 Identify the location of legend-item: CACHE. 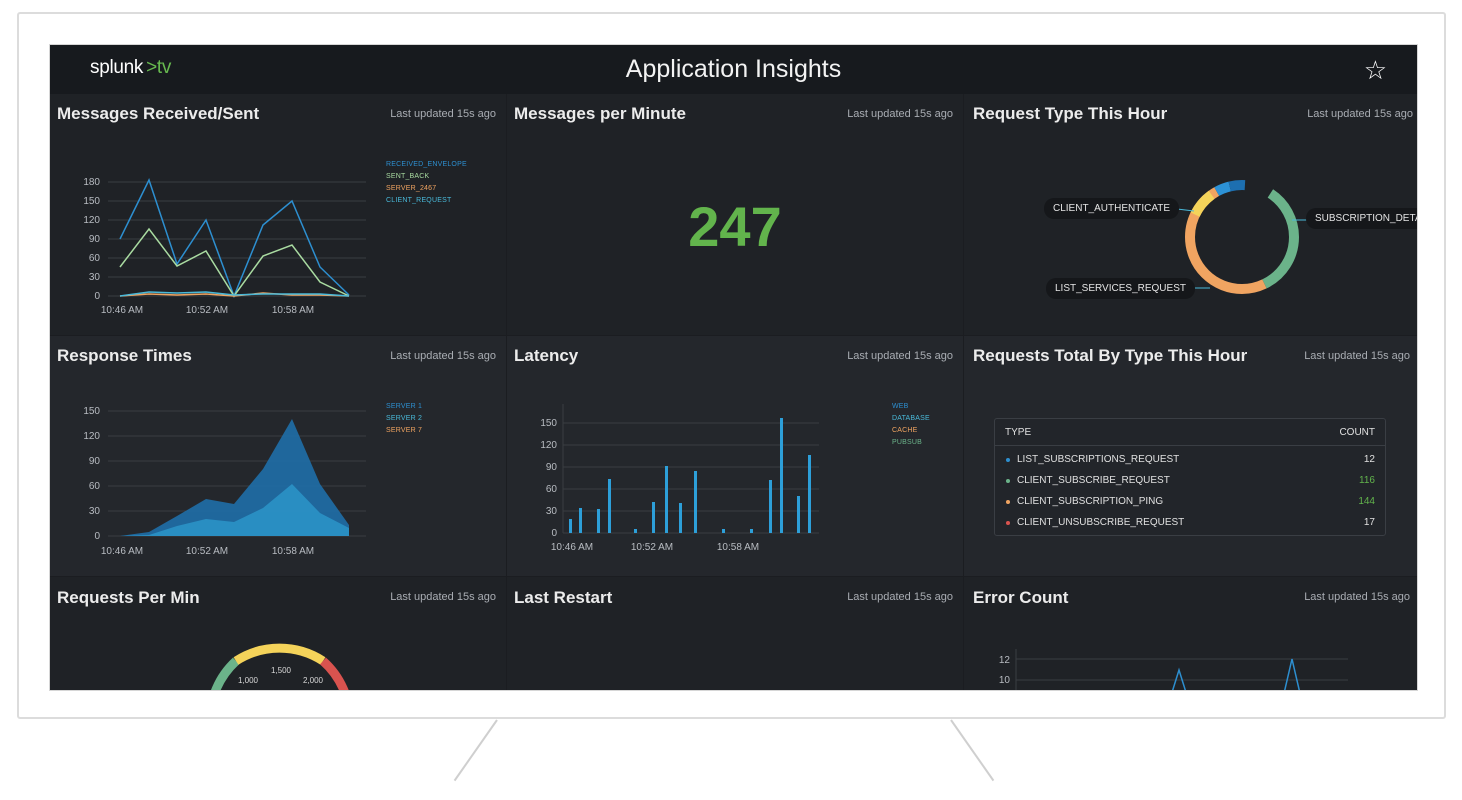
(905, 430).